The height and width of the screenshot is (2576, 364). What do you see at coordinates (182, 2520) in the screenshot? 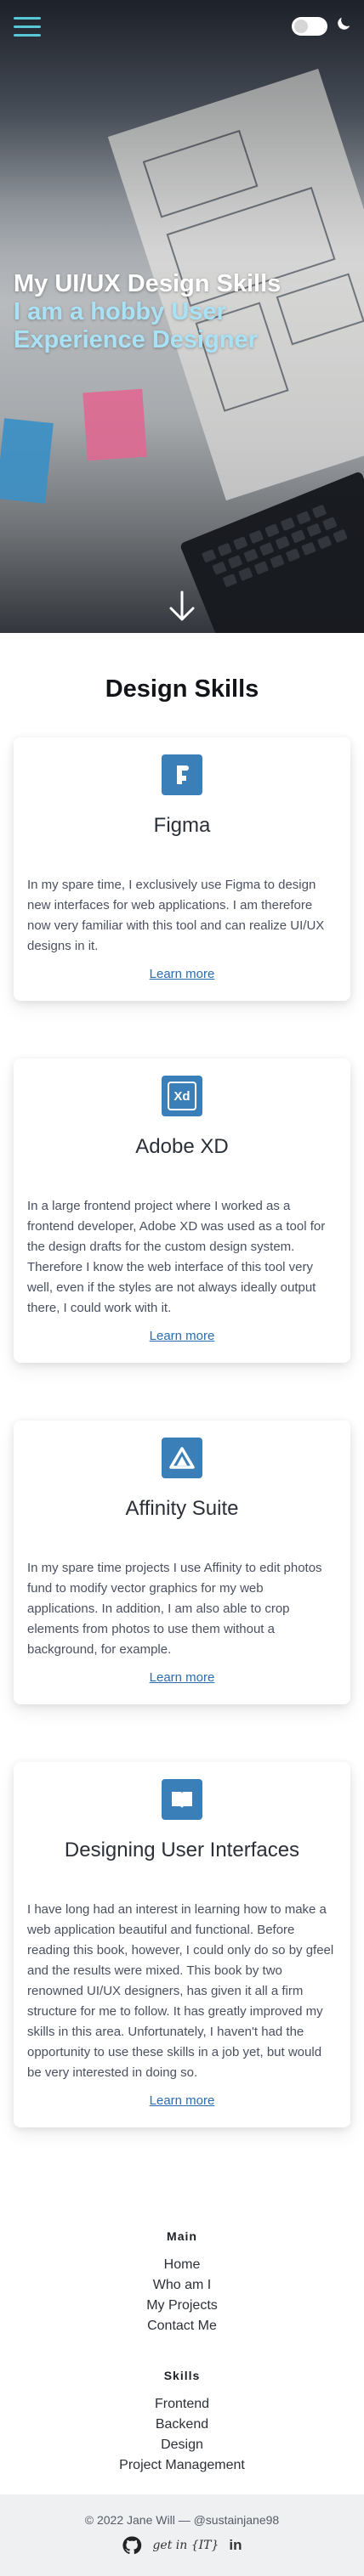
I see `copyright-text: © 2022 Jane Will — @sustainjane98` at bounding box center [182, 2520].